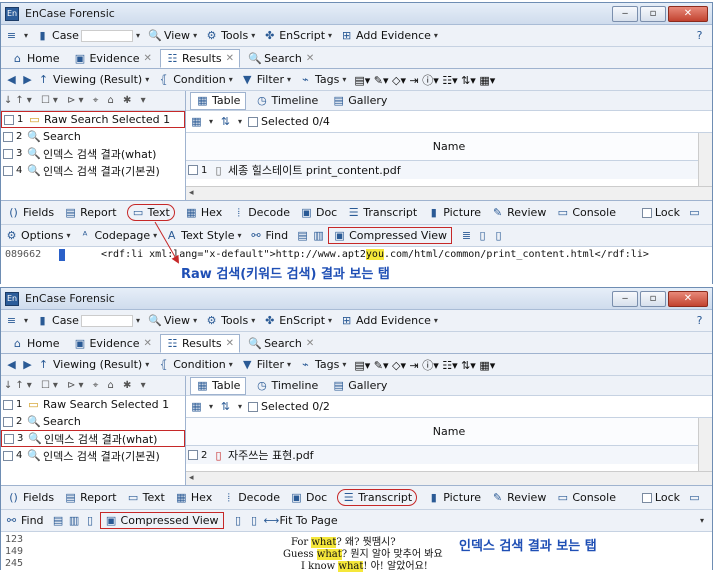 The height and width of the screenshot is (572, 713). I want to click on help-icon: ?, so click(699, 320).